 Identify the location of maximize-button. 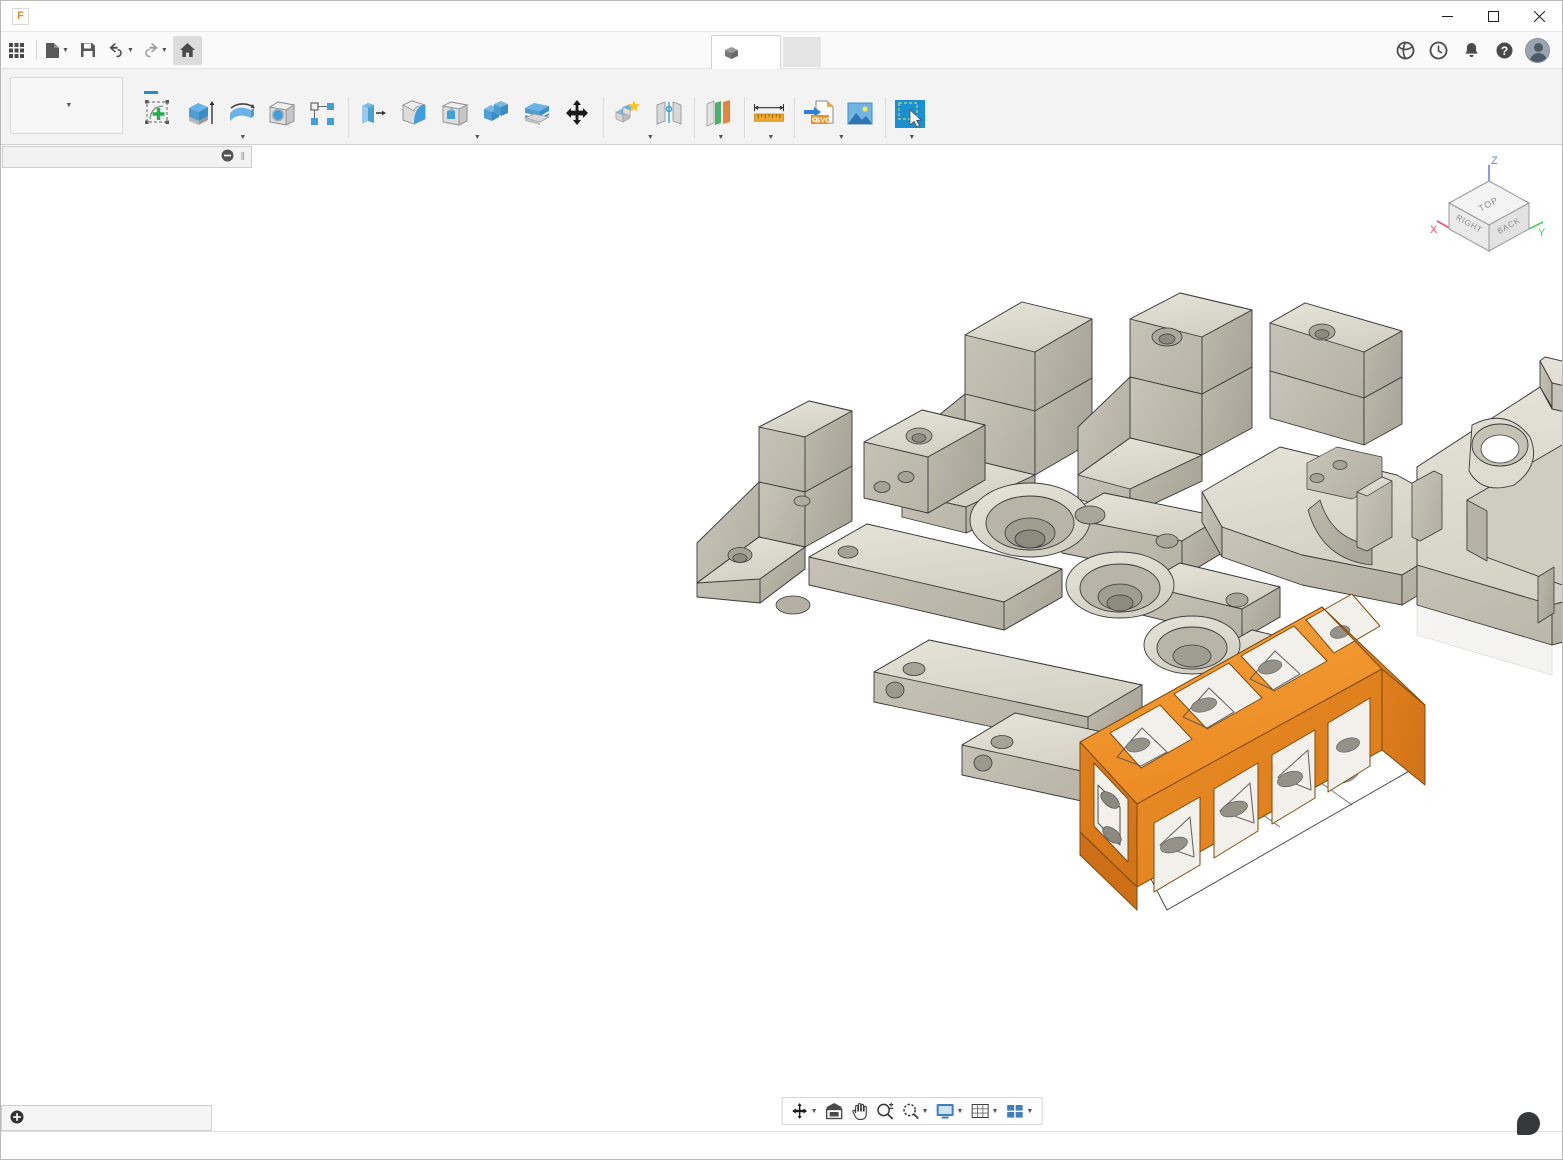
(1493, 16).